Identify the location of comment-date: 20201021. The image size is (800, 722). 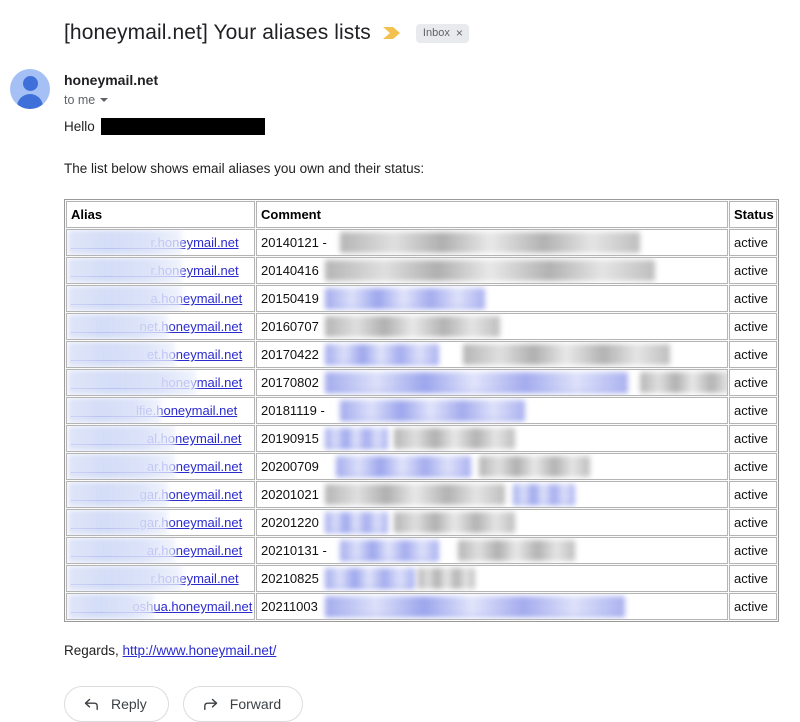
(290, 494).